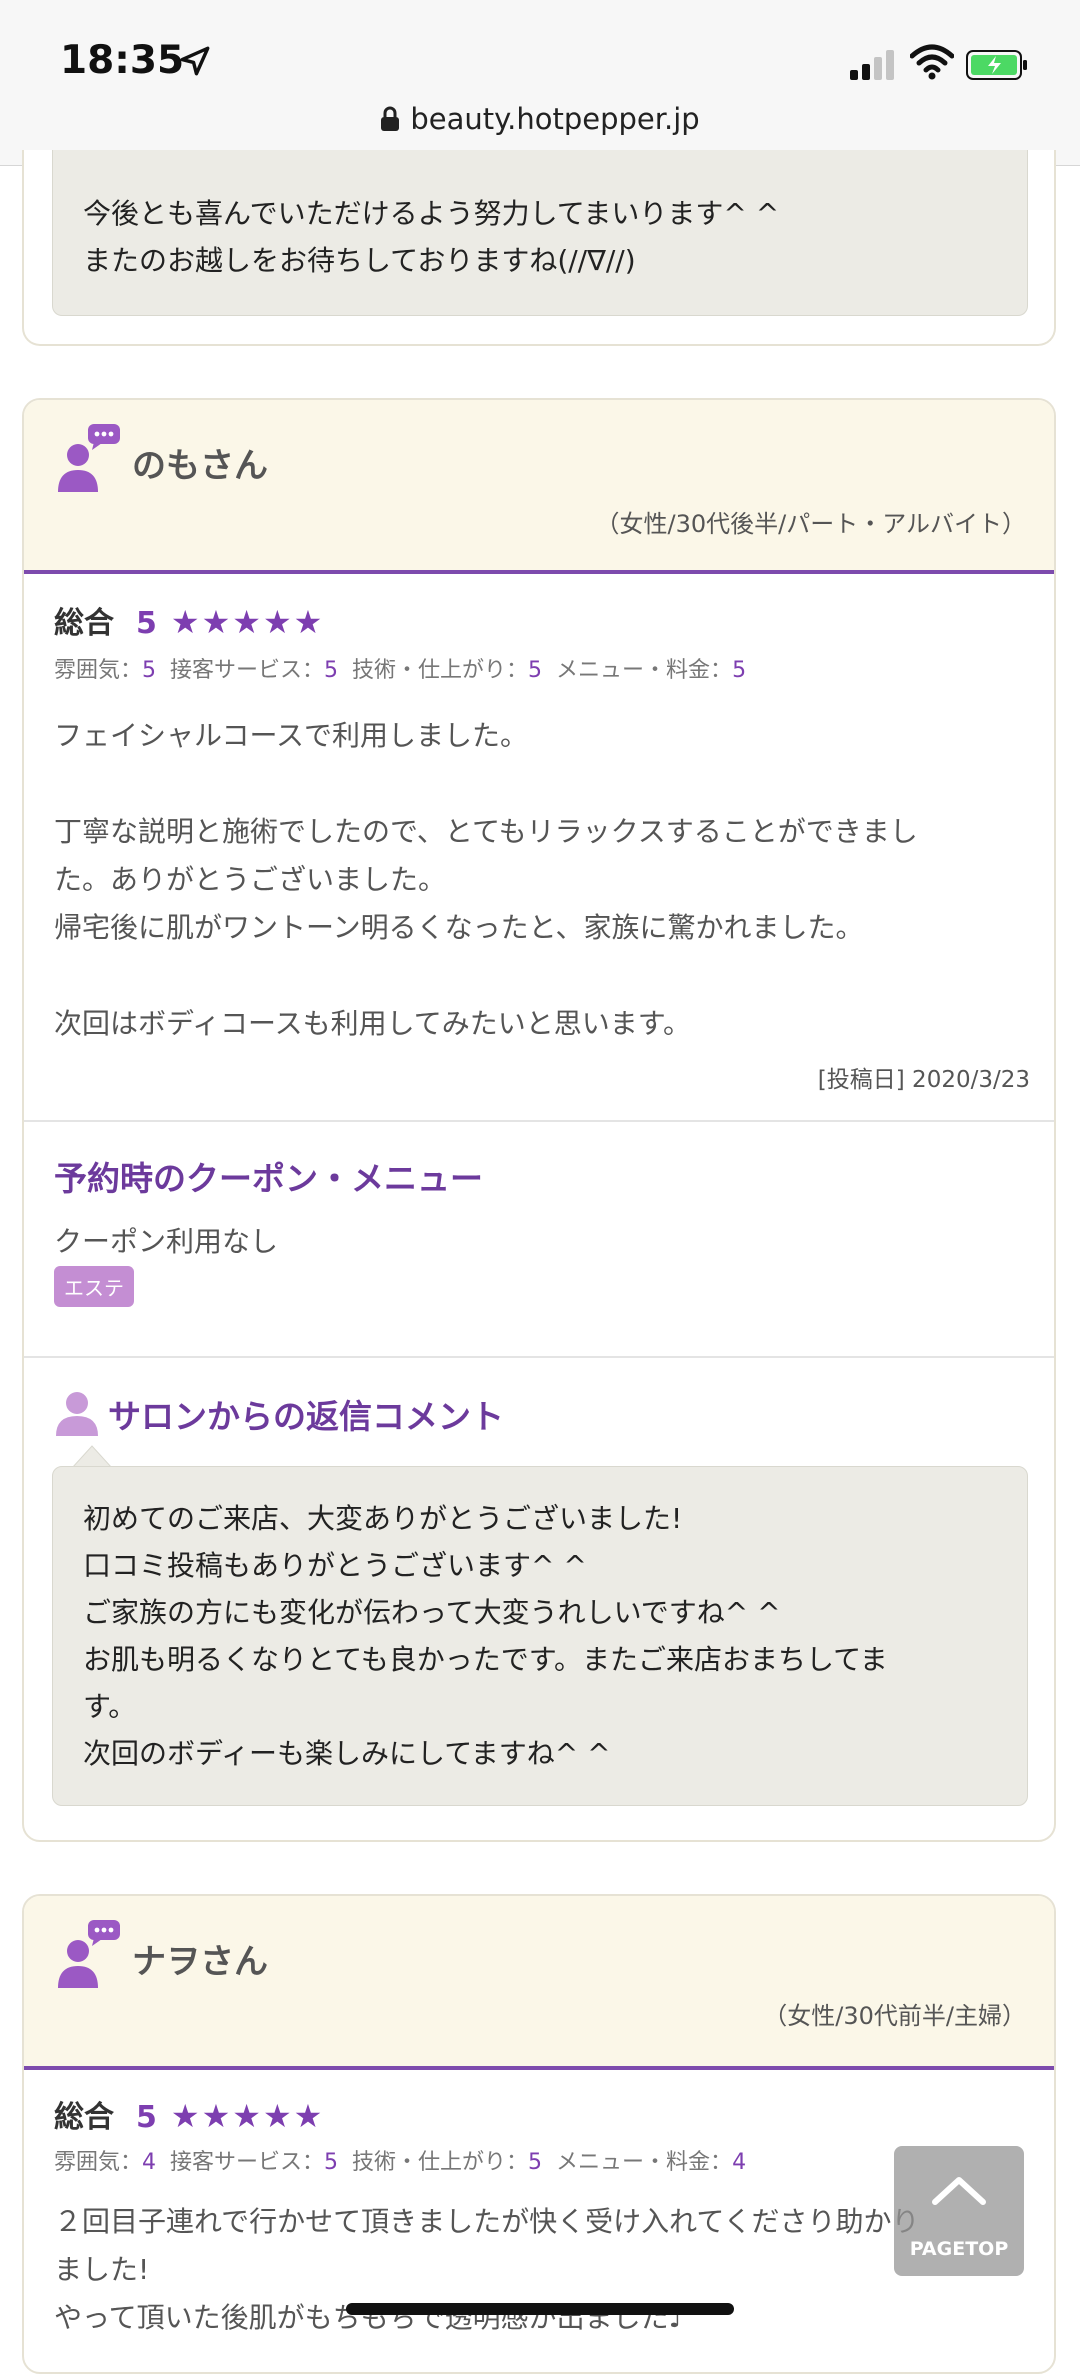  I want to click on review-line: ました!, so click(102, 2269).